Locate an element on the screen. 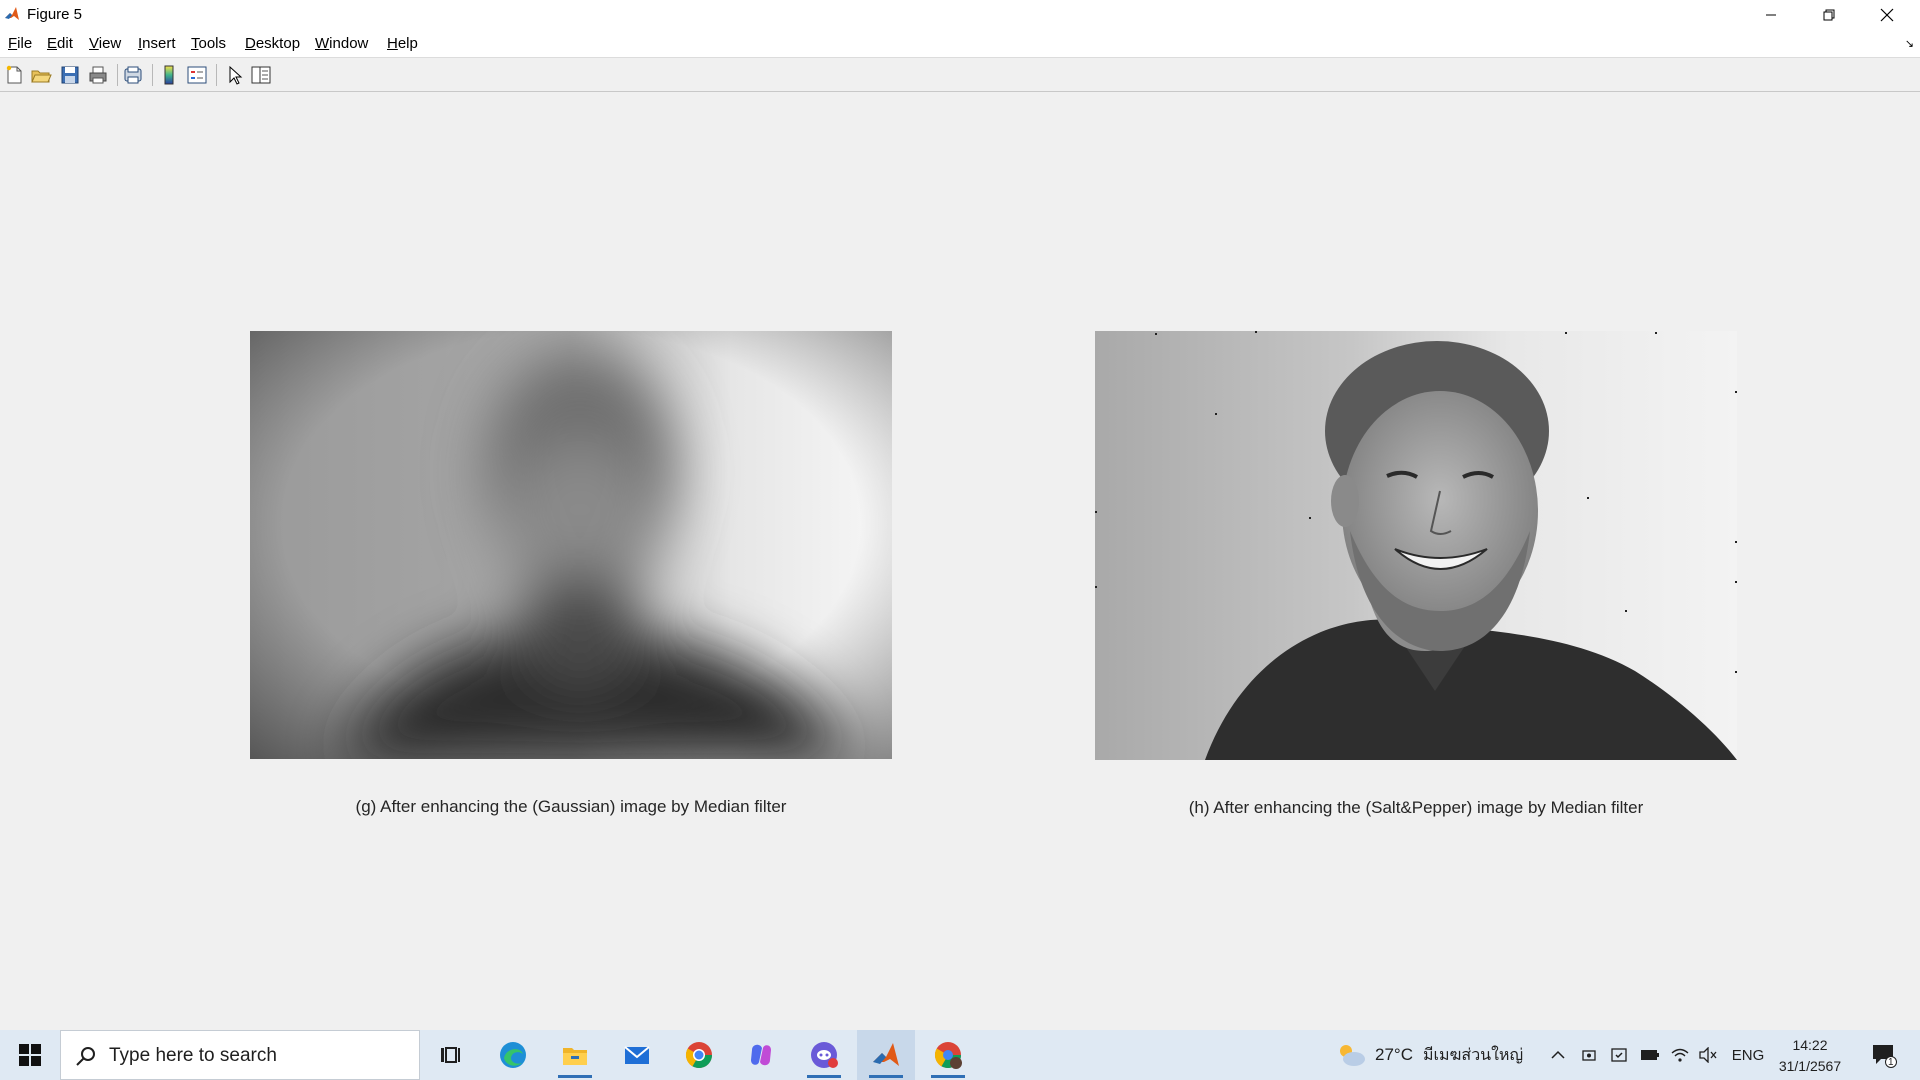 Image resolution: width=1920 pixels, height=1080 pixels. legend-icon is located at coordinates (197, 75).